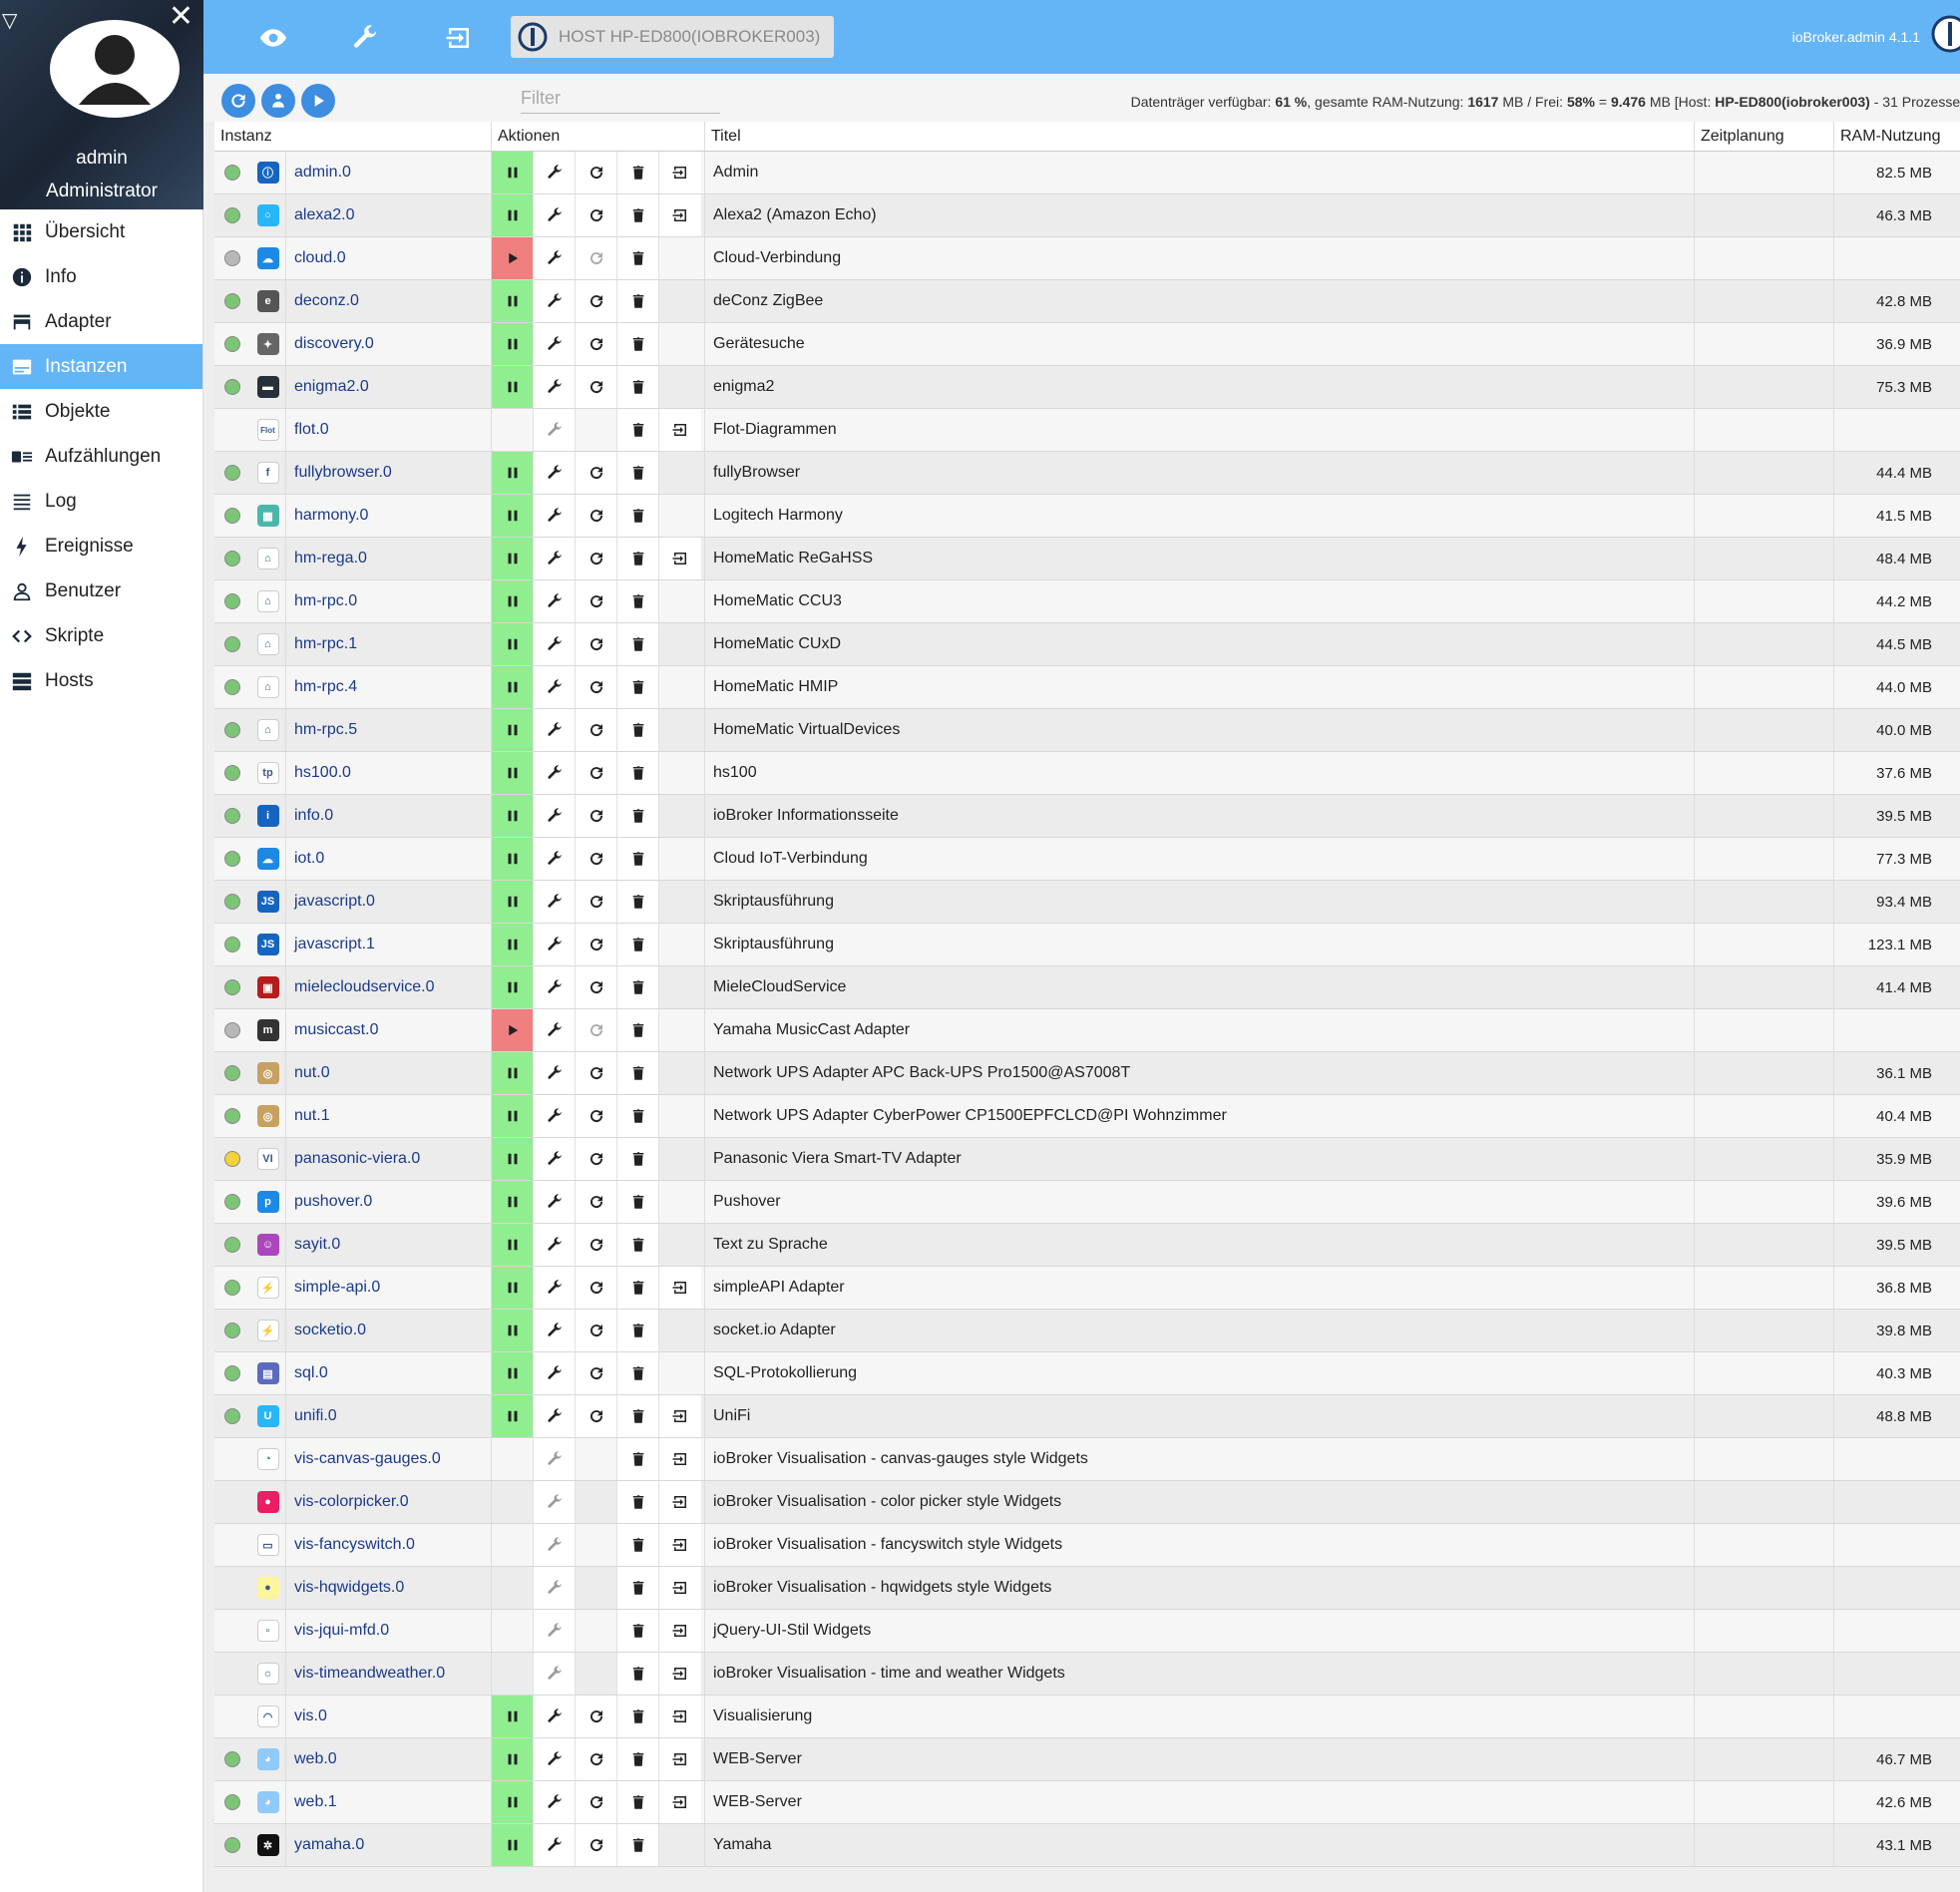 The width and height of the screenshot is (1960, 1892). Describe the element at coordinates (238, 101) in the screenshot. I see `refresh-button` at that location.